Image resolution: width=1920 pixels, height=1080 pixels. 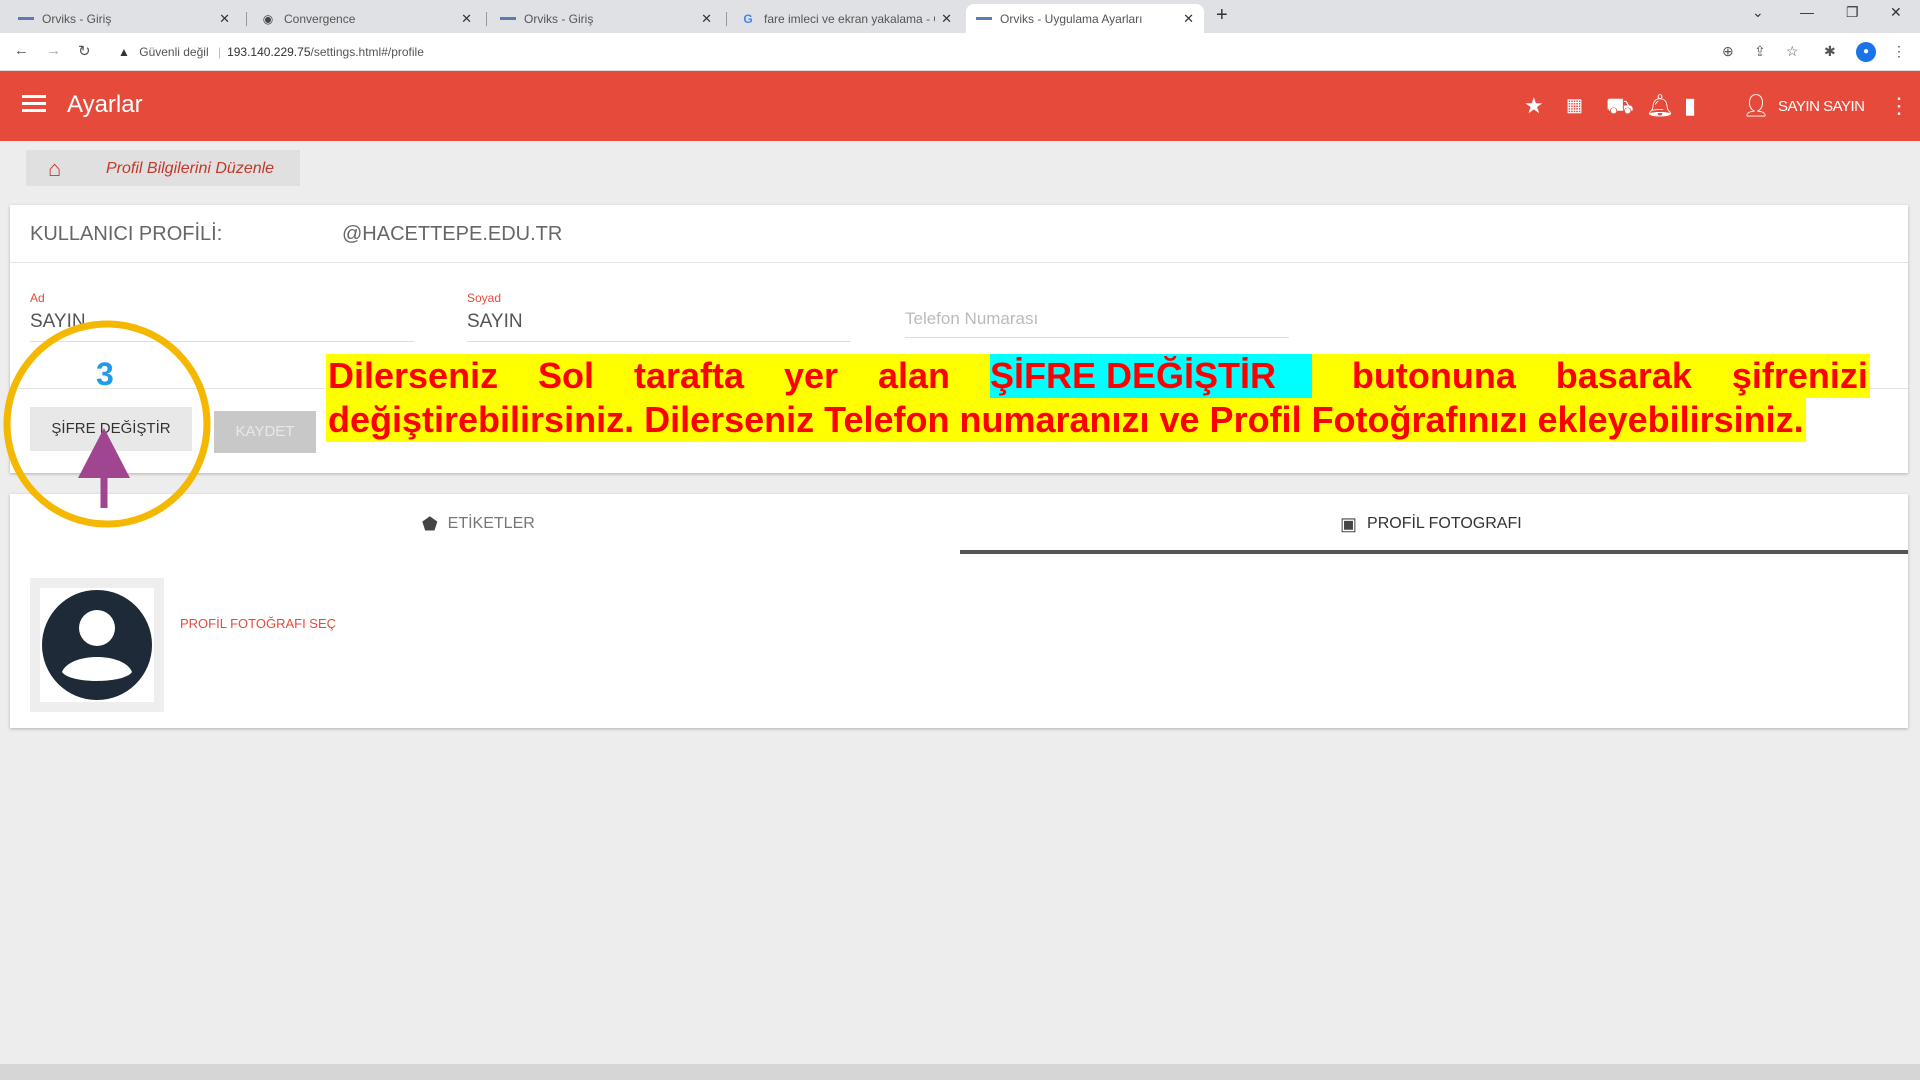 What do you see at coordinates (1792, 51) in the screenshot?
I see `bookmark-star-icon: ☆` at bounding box center [1792, 51].